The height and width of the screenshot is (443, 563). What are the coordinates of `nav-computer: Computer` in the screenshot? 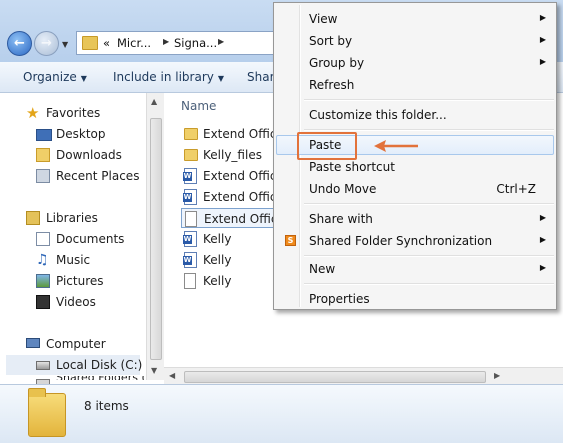 It's located at (70, 344).